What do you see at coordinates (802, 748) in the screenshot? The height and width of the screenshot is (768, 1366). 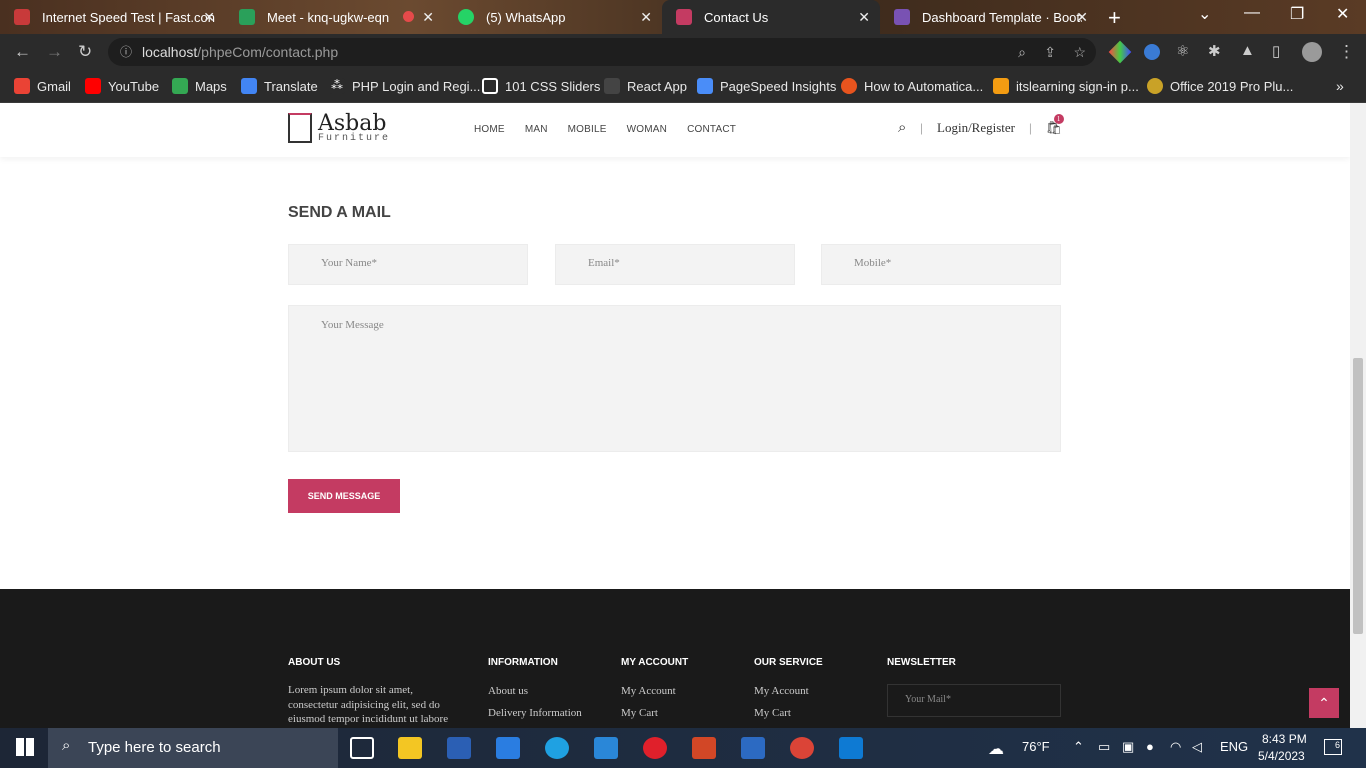 I see `chrome-icon` at bounding box center [802, 748].